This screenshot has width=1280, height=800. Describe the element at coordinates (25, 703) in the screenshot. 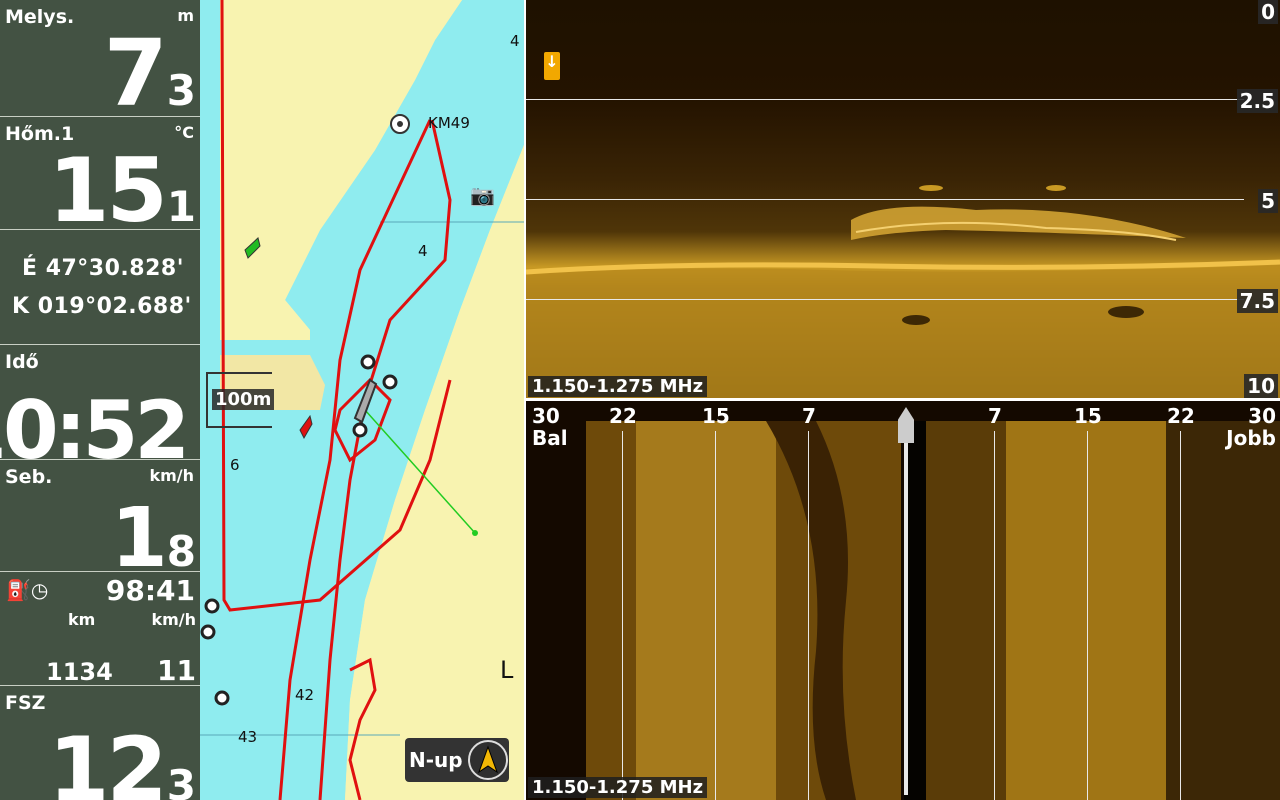

I see `water-temp-label: FSZ` at that location.